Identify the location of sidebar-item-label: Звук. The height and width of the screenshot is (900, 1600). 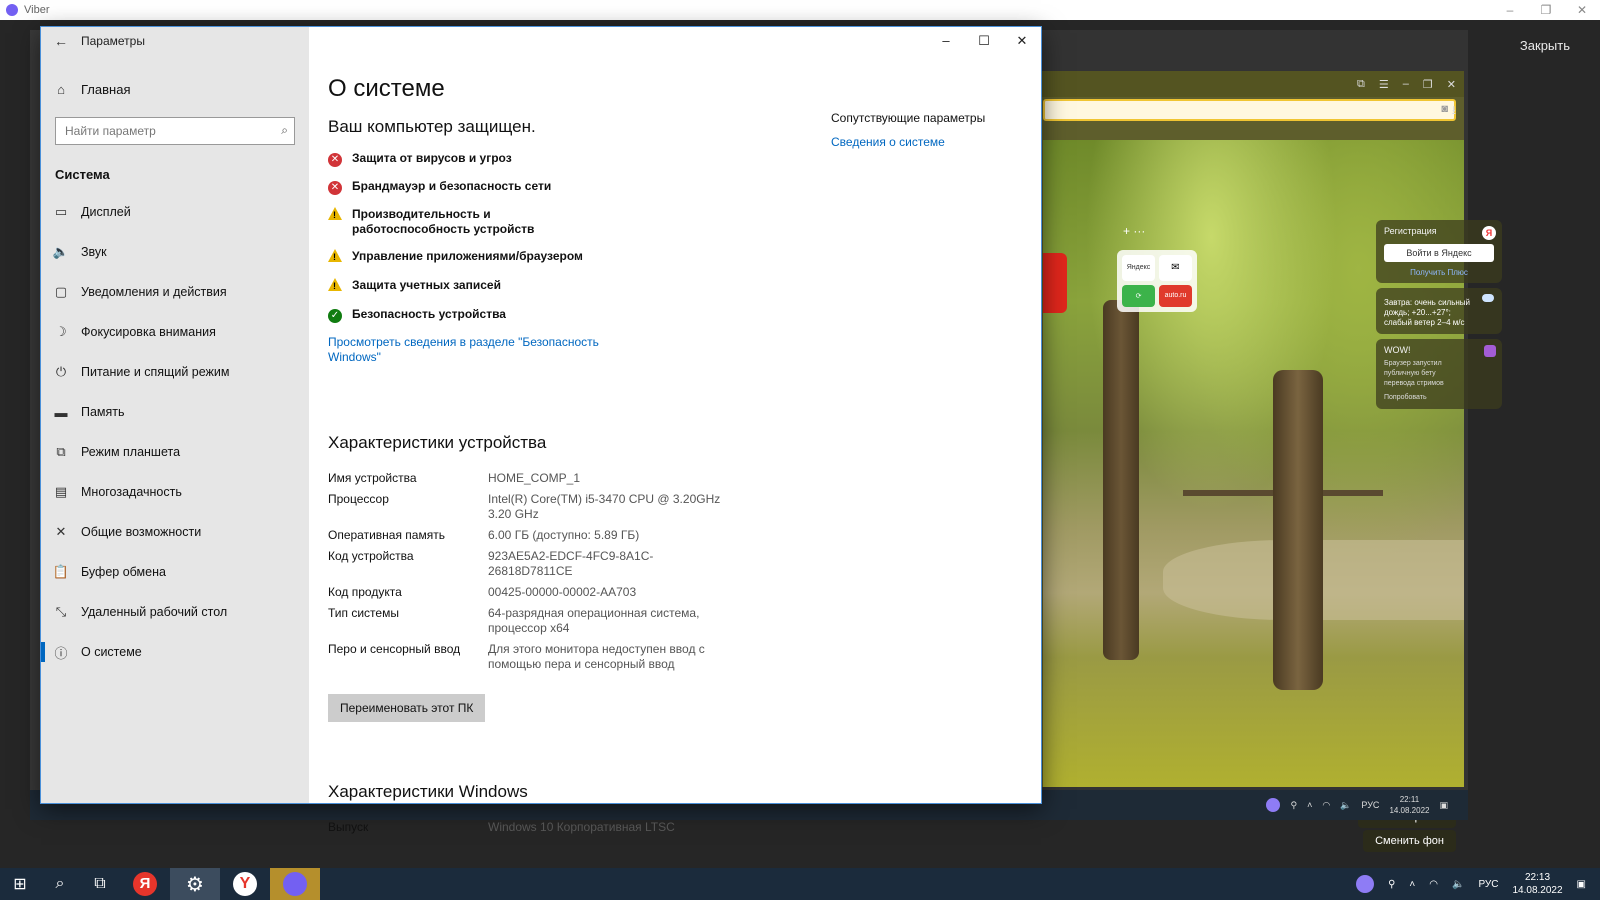
(94, 252).